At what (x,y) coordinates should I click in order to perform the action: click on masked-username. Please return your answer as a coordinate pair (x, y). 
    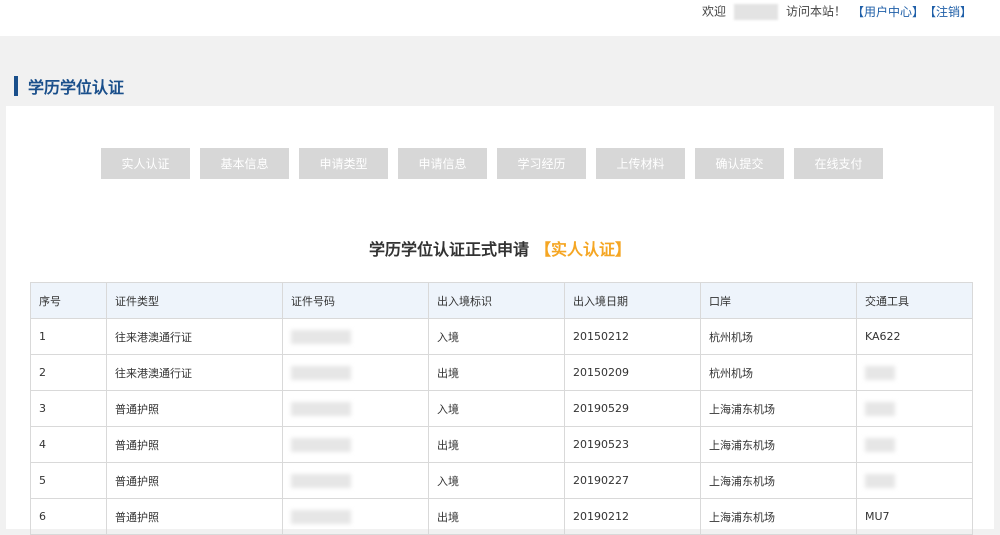
    Looking at the image, I should click on (755, 11).